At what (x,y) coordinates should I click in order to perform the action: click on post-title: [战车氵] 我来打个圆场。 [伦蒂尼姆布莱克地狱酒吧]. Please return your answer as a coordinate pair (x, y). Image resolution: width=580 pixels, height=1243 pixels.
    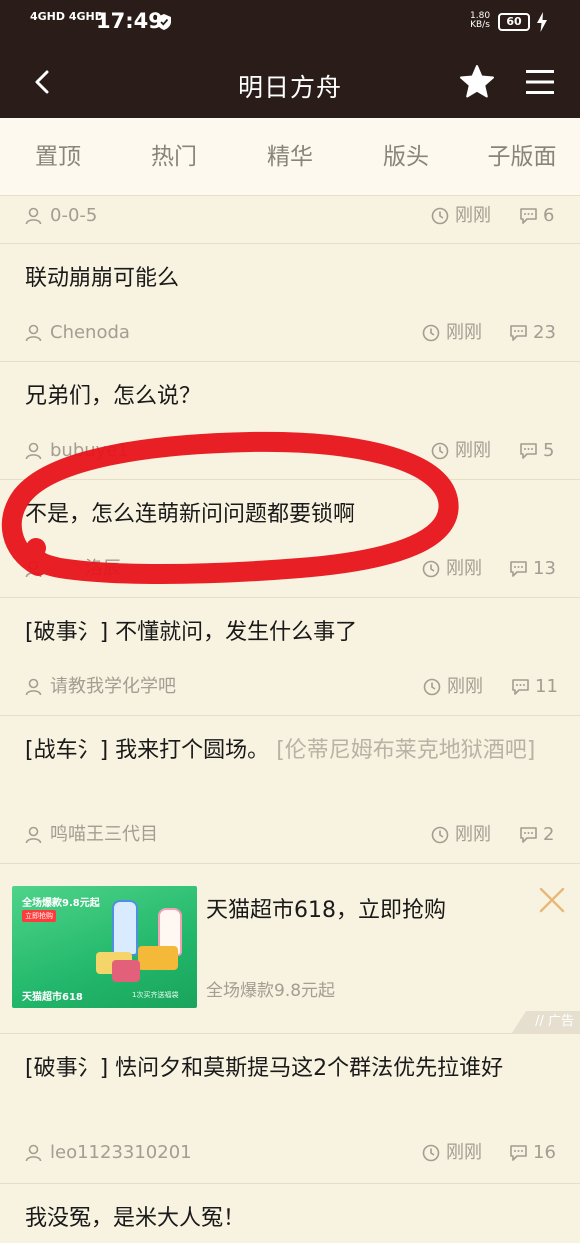
    Looking at the image, I should click on (292, 751).